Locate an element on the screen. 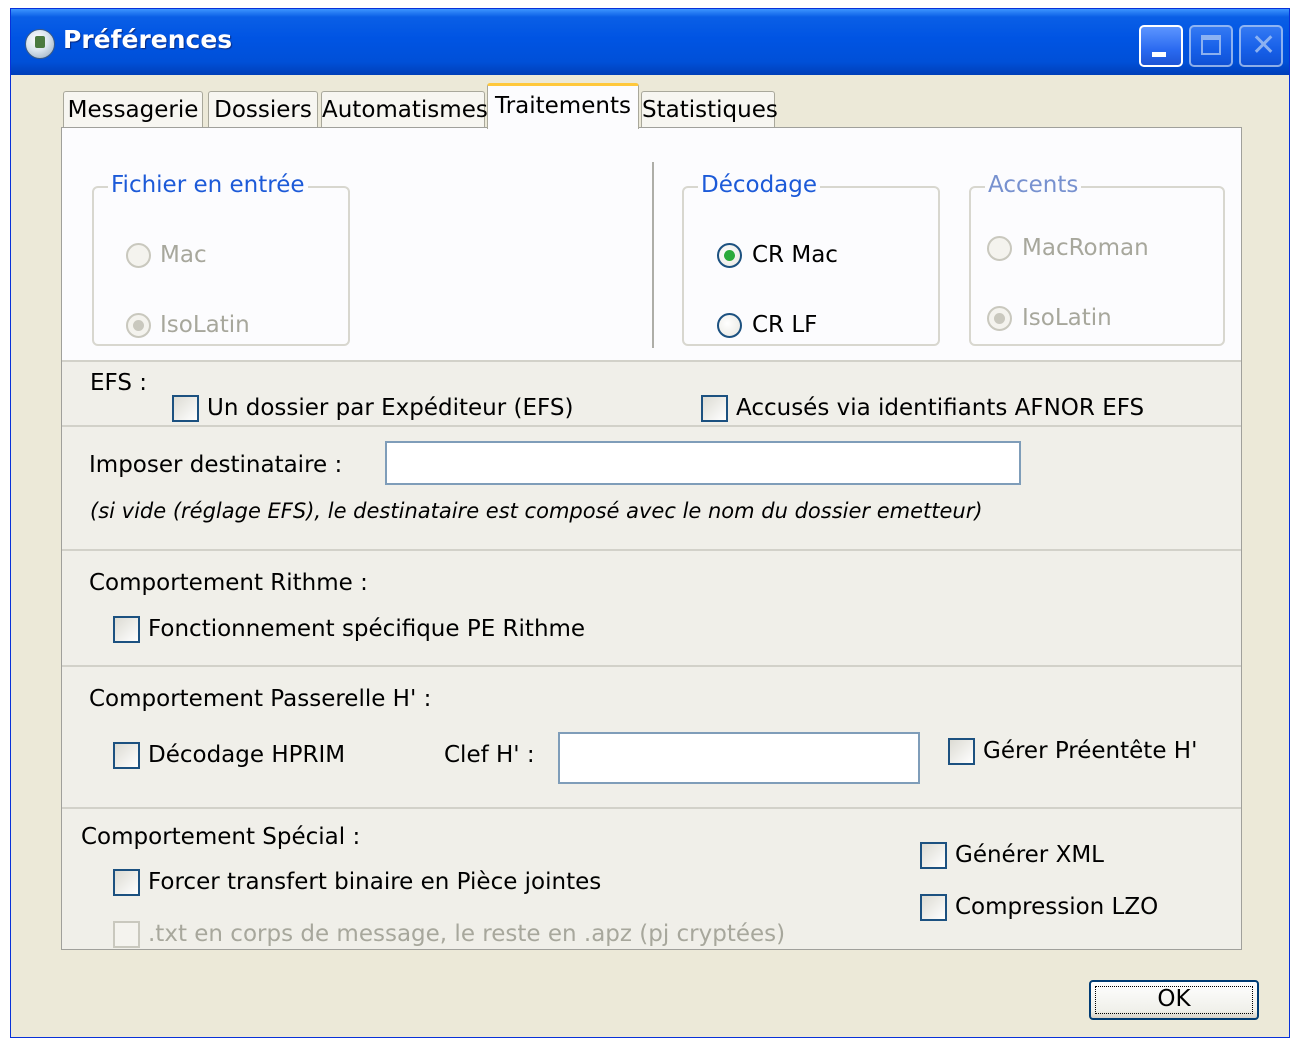 Image resolution: width=1295 pixels, height=1041 pixels. rithme-specifique-checkbox is located at coordinates (126, 629).